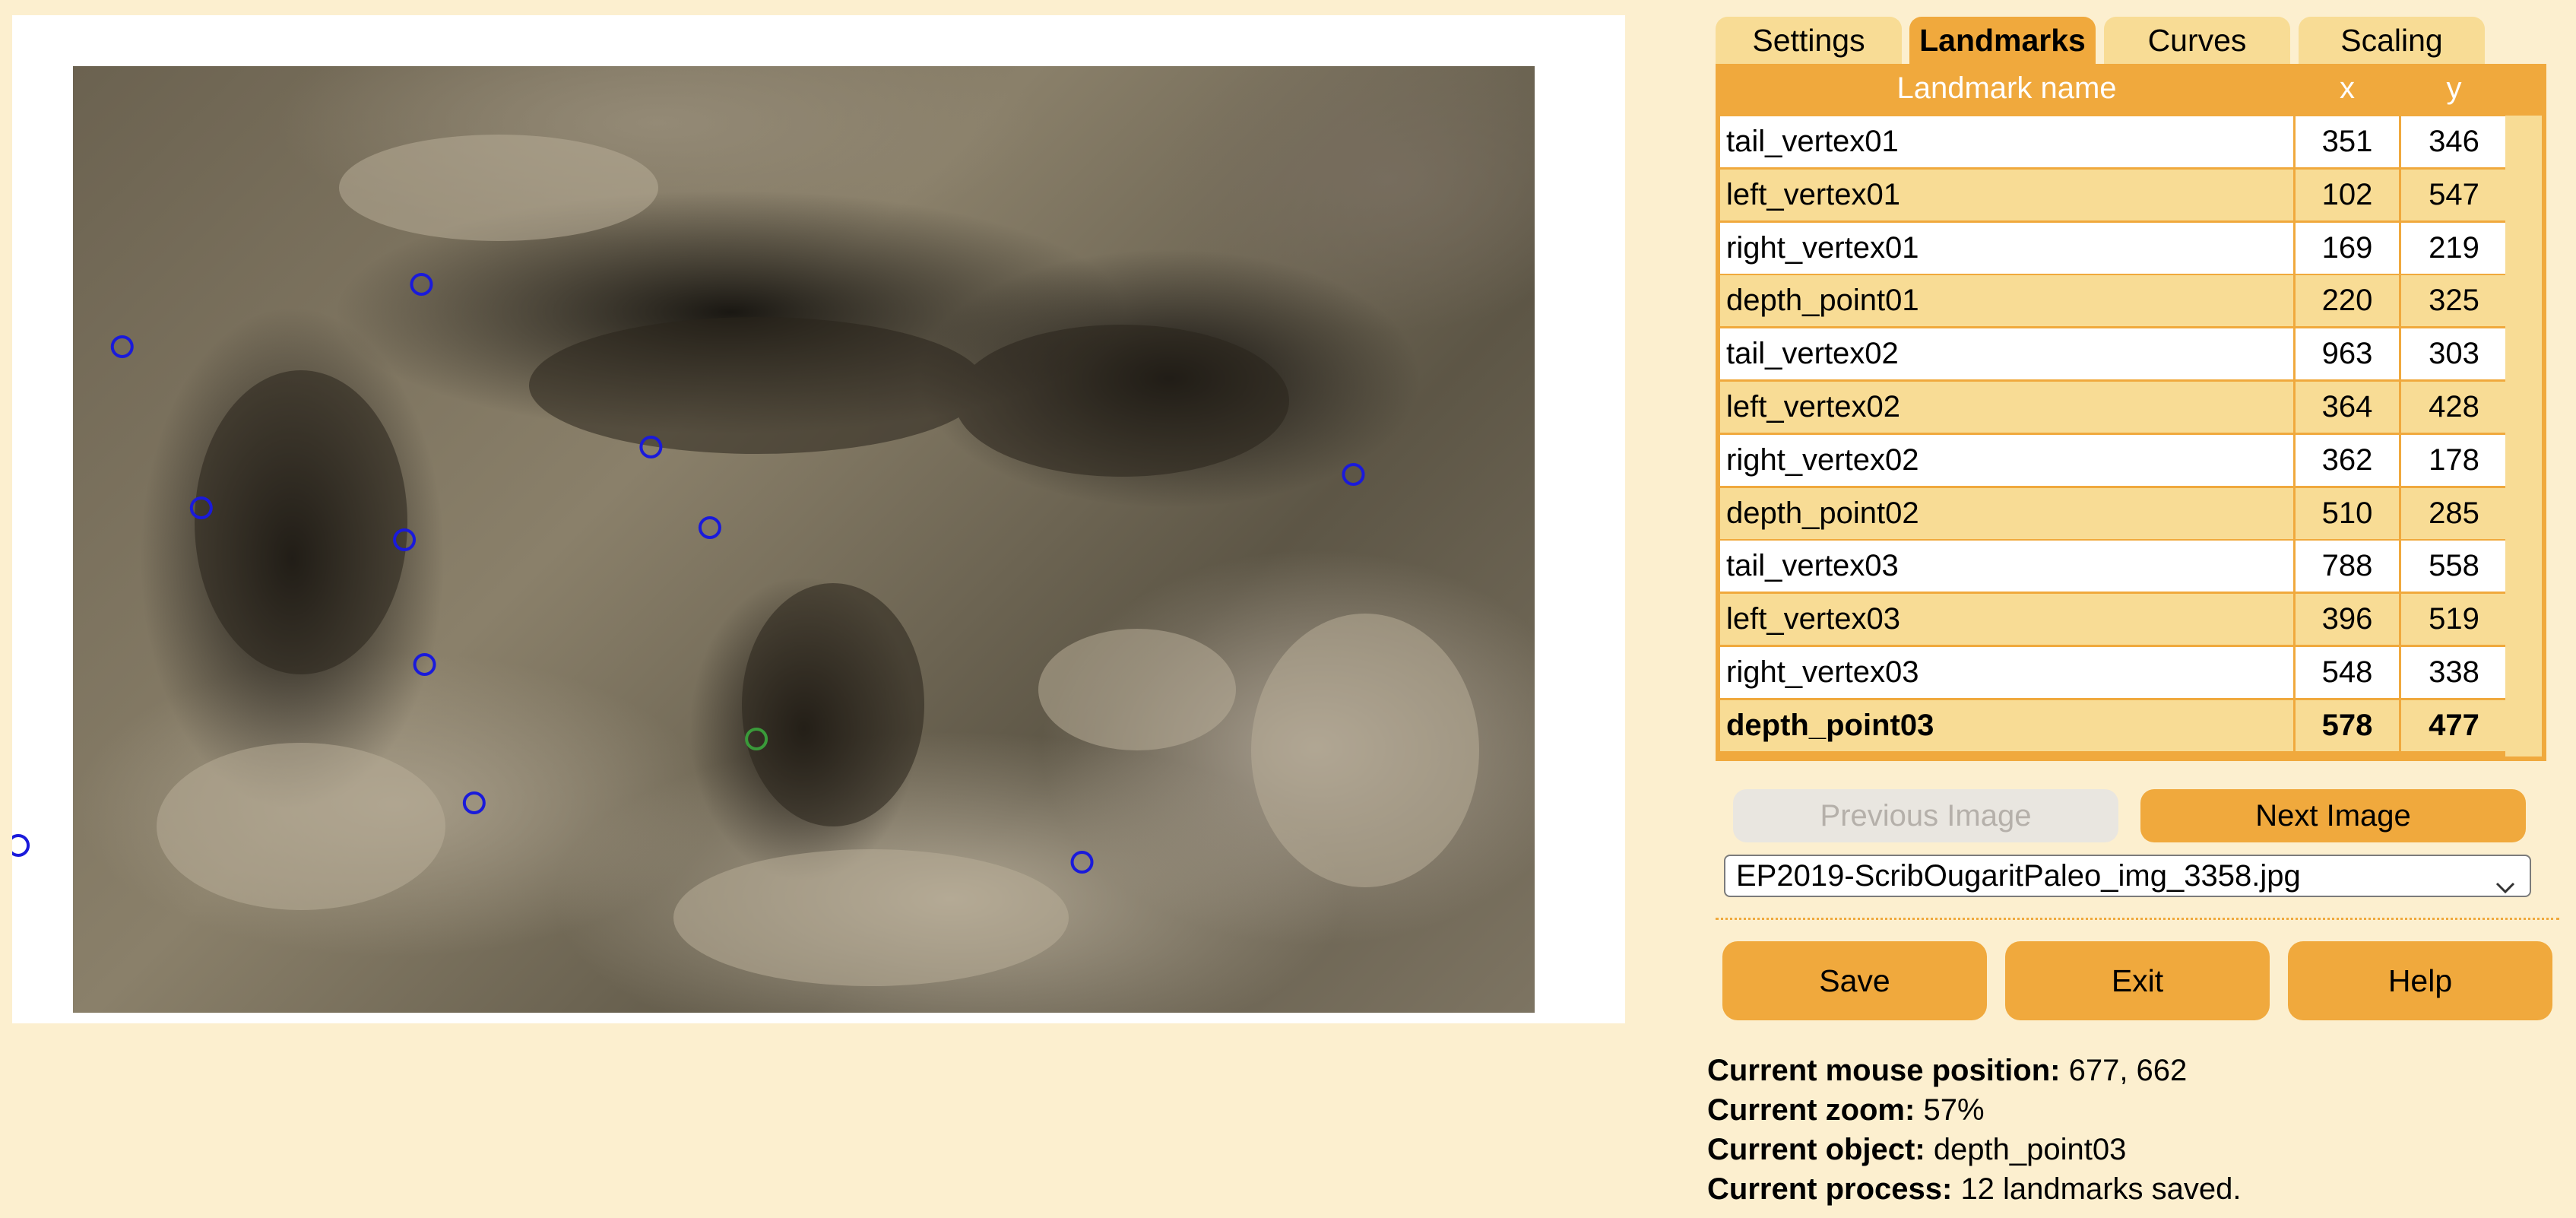 The image size is (2576, 1218). What do you see at coordinates (2006, 141) in the screenshot?
I see `landmark-name-cell: tail_vertex01` at bounding box center [2006, 141].